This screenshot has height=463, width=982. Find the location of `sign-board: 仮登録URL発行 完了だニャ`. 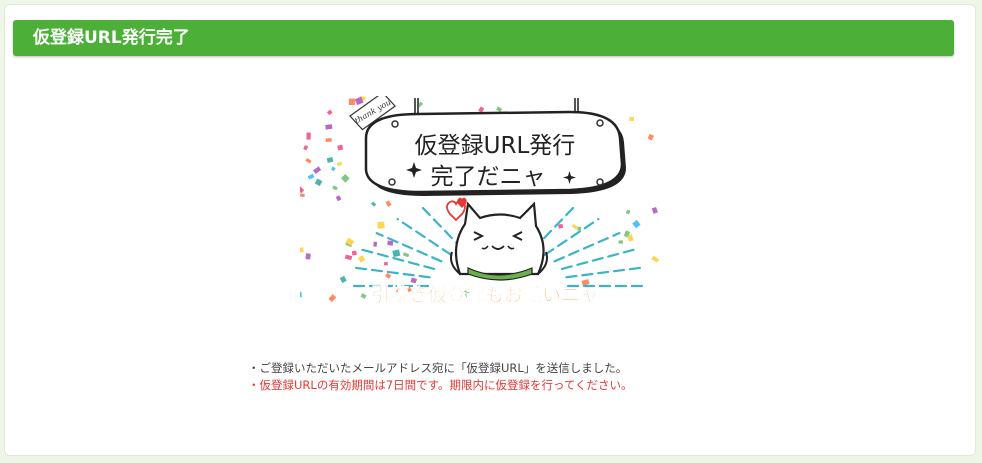

sign-board: 仮登録URL発行 完了だニャ is located at coordinates (495, 153).